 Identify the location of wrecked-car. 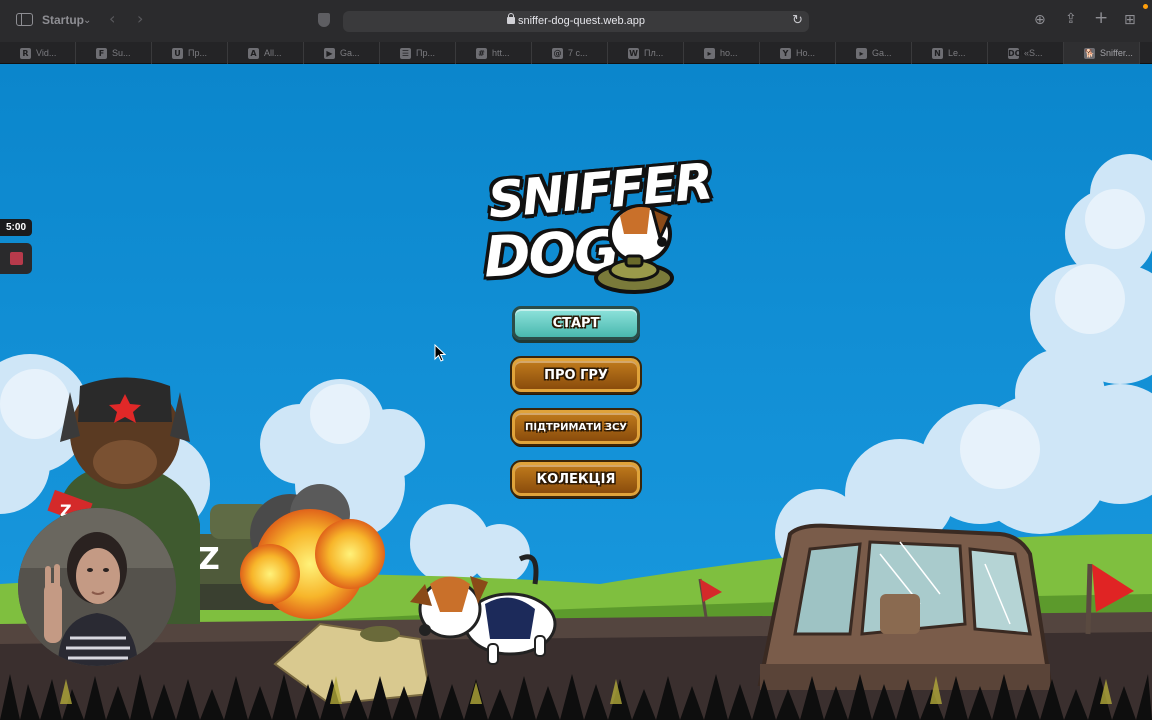
(905, 606).